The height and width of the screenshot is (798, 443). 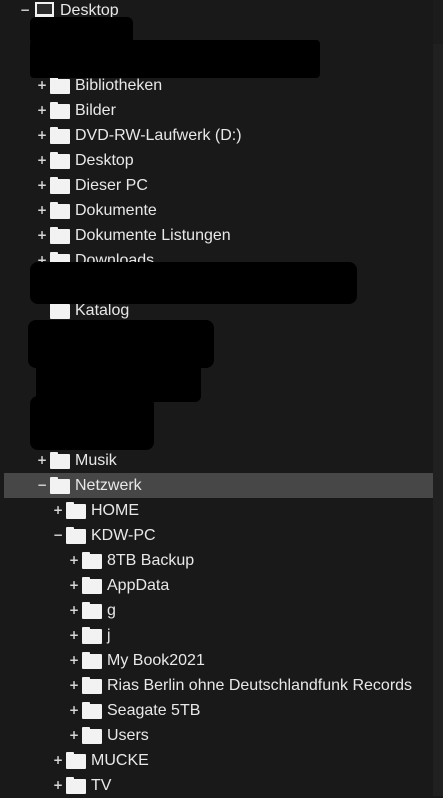 What do you see at coordinates (216, 710) in the screenshot?
I see `tree-item-seagate-5tb: + Seagate 5TB` at bounding box center [216, 710].